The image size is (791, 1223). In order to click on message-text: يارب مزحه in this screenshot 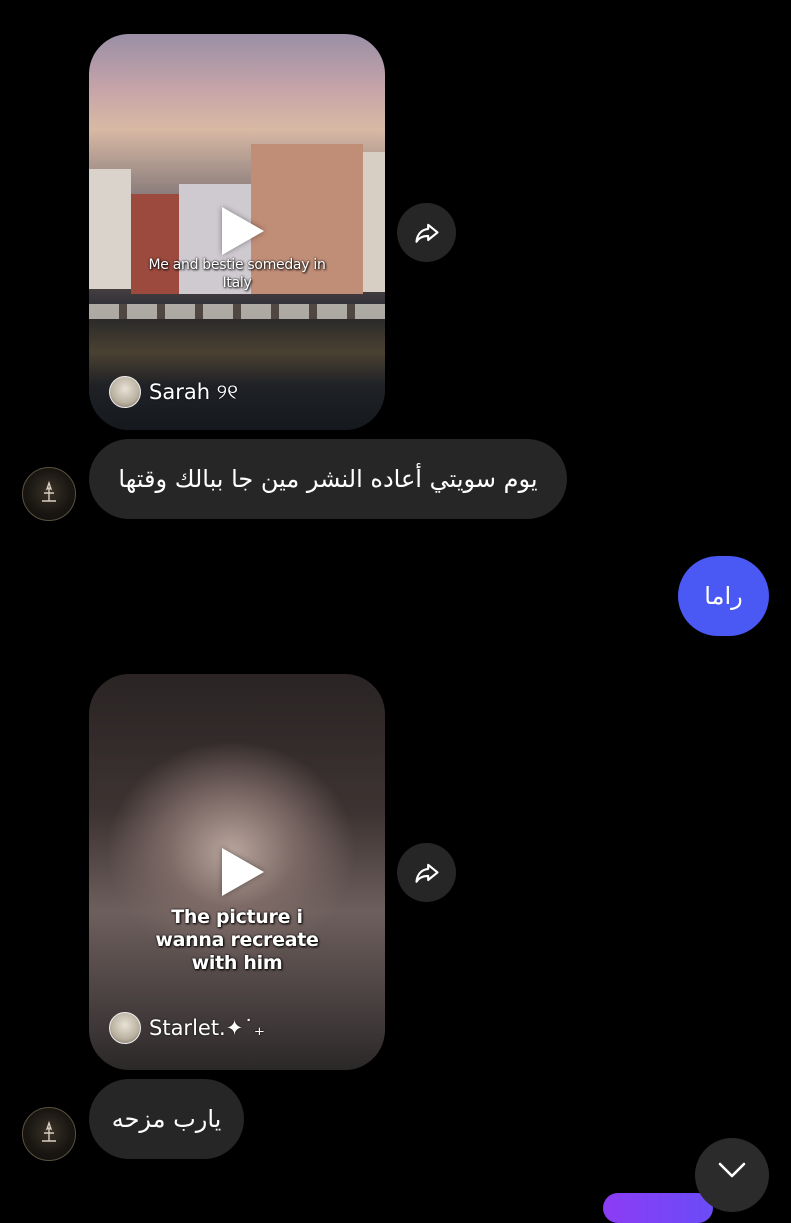, I will do `click(166, 1119)`.